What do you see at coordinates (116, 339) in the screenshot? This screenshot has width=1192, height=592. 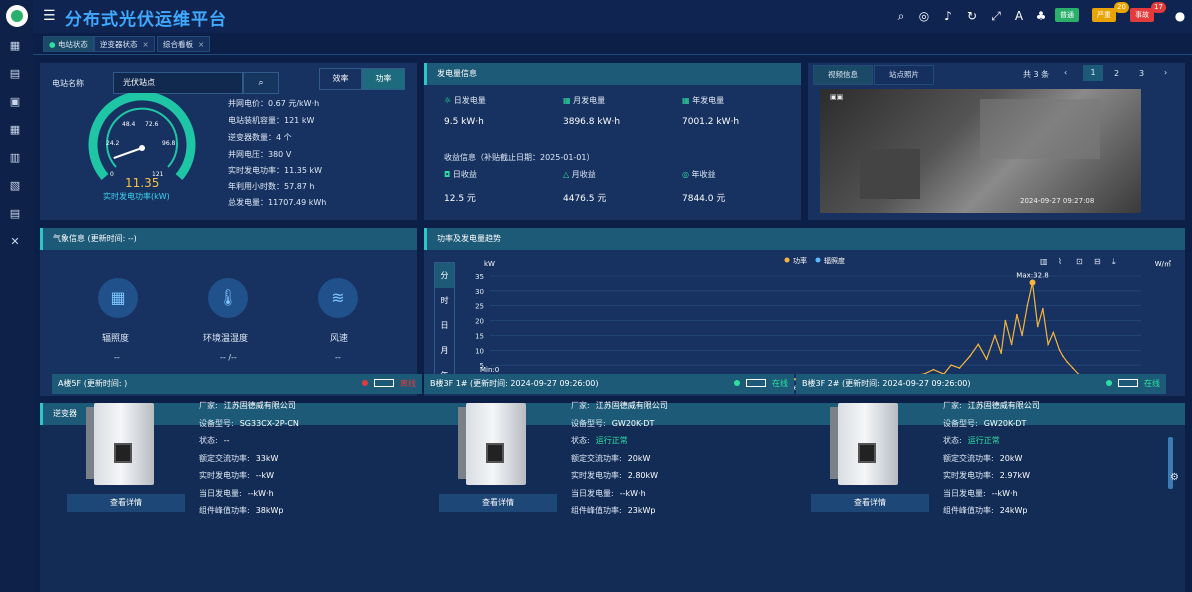 I see `weather-label: 辐照度` at bounding box center [116, 339].